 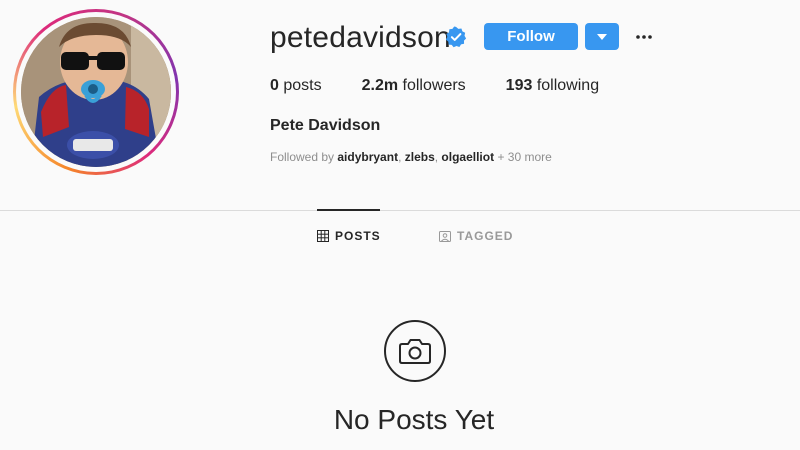 I want to click on caret-down-icon, so click(x=602, y=36).